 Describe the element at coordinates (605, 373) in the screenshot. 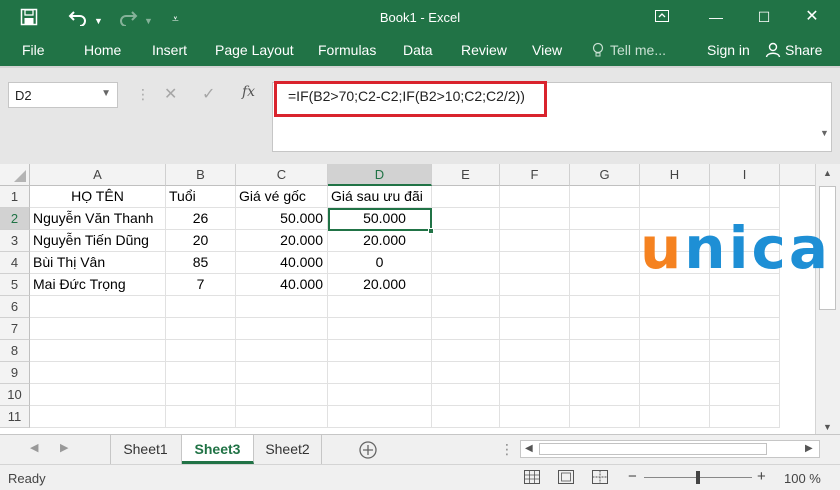

I see `cell-g9` at that location.